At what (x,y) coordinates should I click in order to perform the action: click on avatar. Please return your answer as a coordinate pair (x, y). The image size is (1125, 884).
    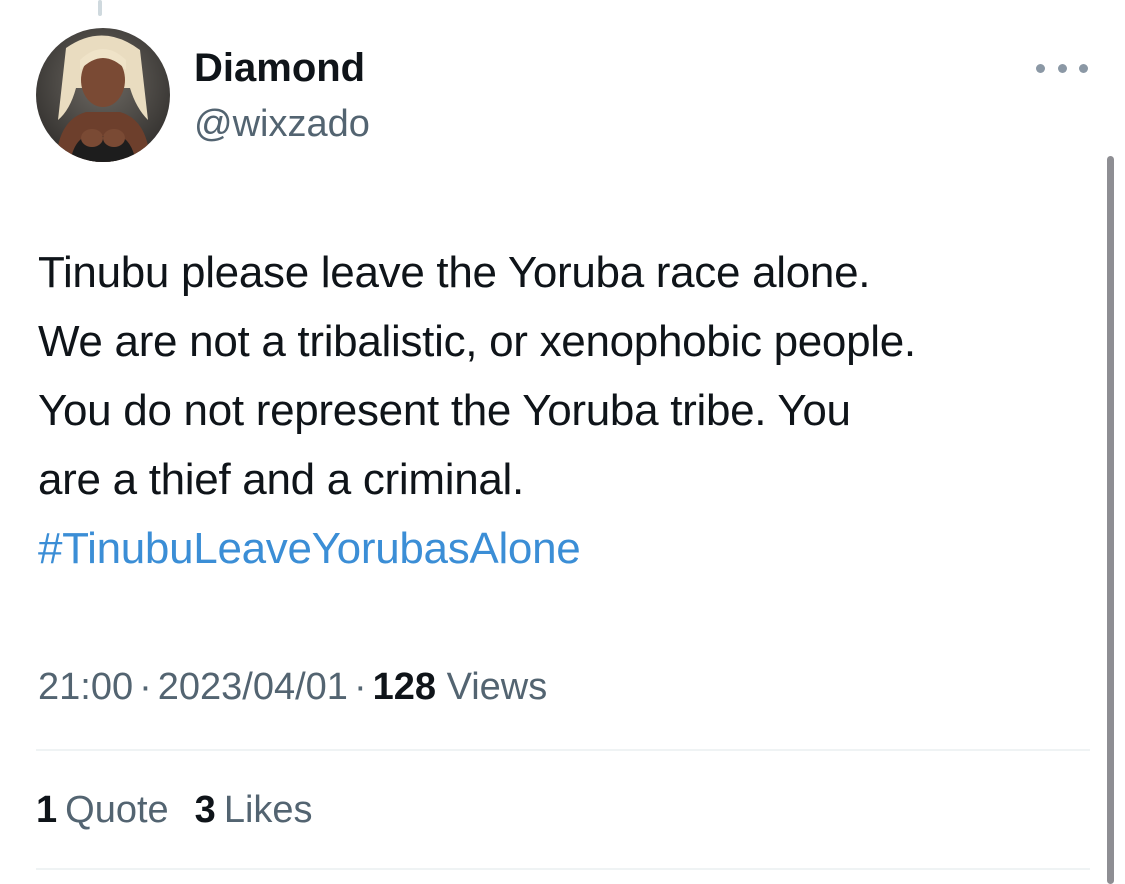
    Looking at the image, I should click on (103, 95).